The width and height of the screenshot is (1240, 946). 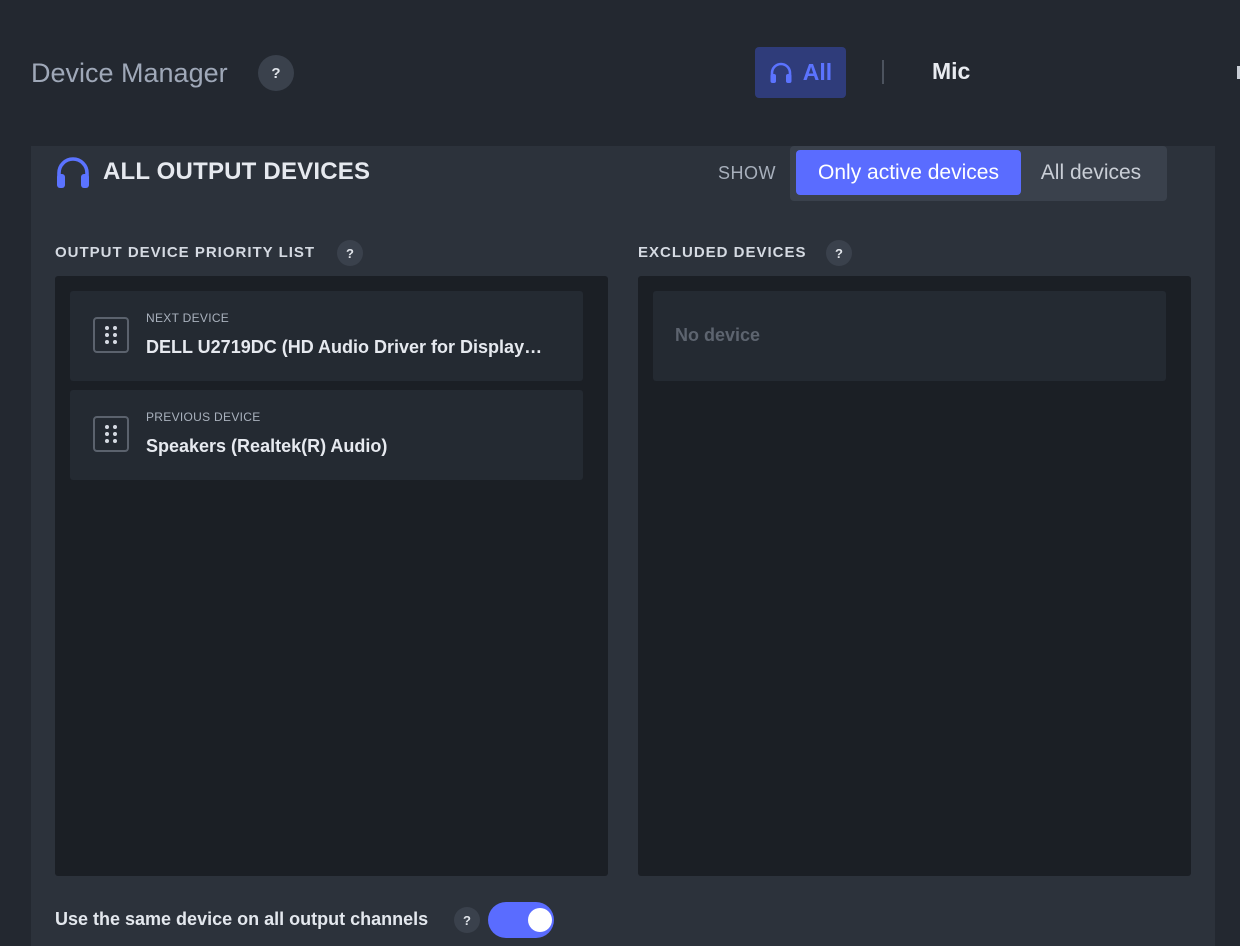 What do you see at coordinates (188, 318) in the screenshot?
I see `device-kicker: NEXT DEVICE` at bounding box center [188, 318].